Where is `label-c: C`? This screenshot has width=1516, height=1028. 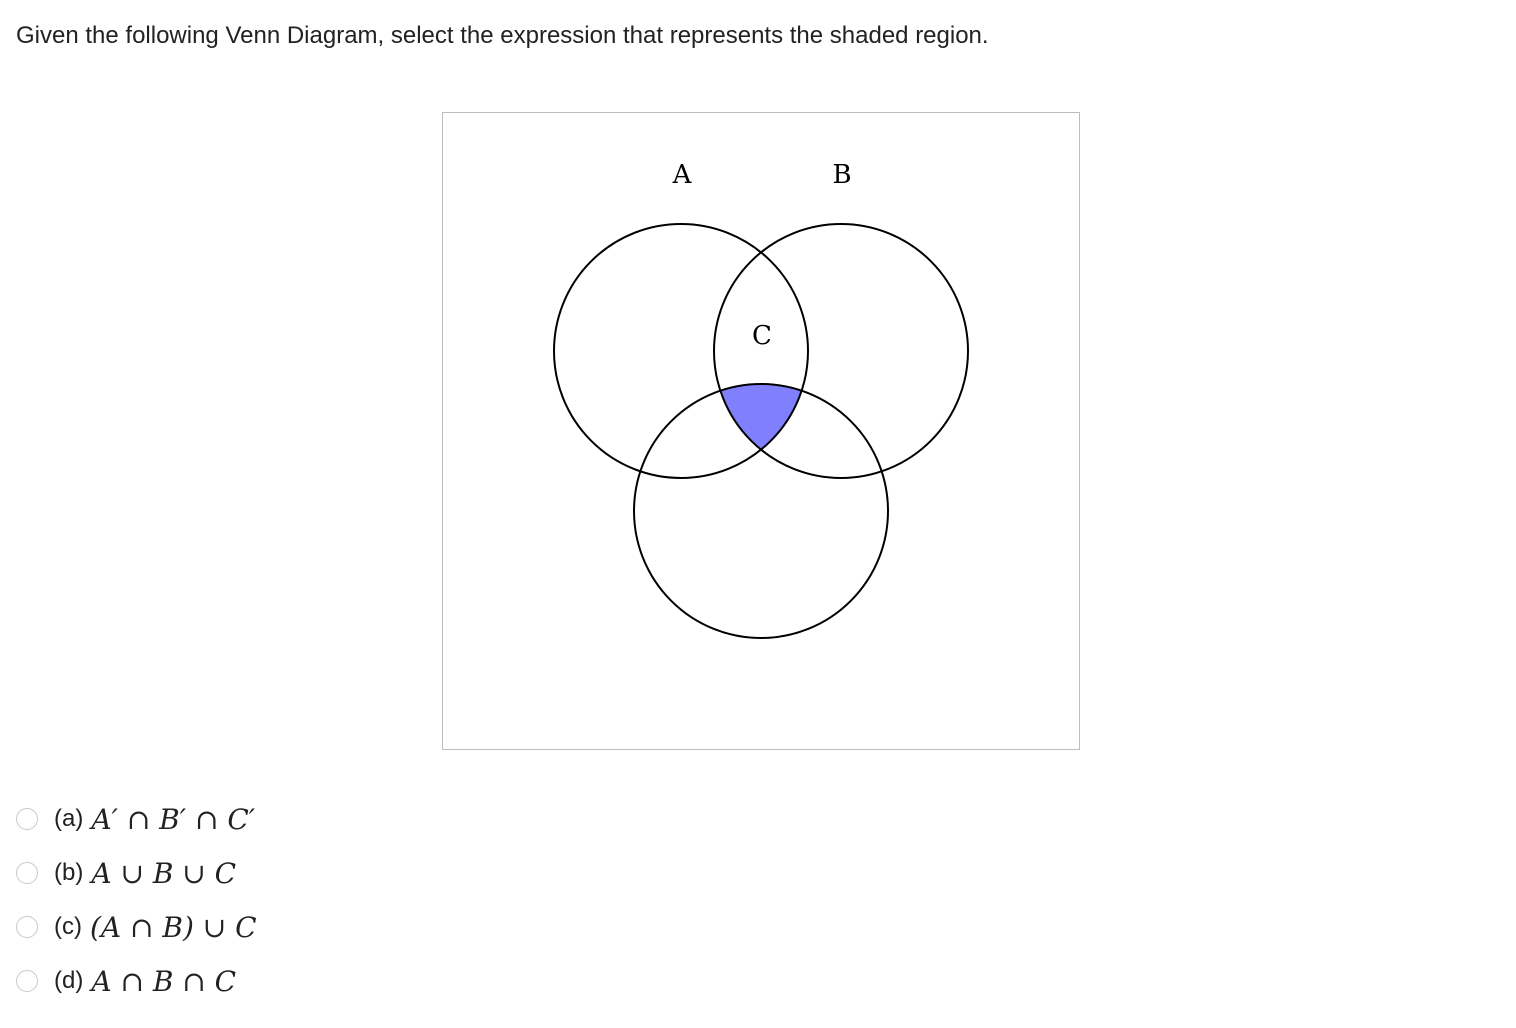
label-c: C is located at coordinates (762, 336).